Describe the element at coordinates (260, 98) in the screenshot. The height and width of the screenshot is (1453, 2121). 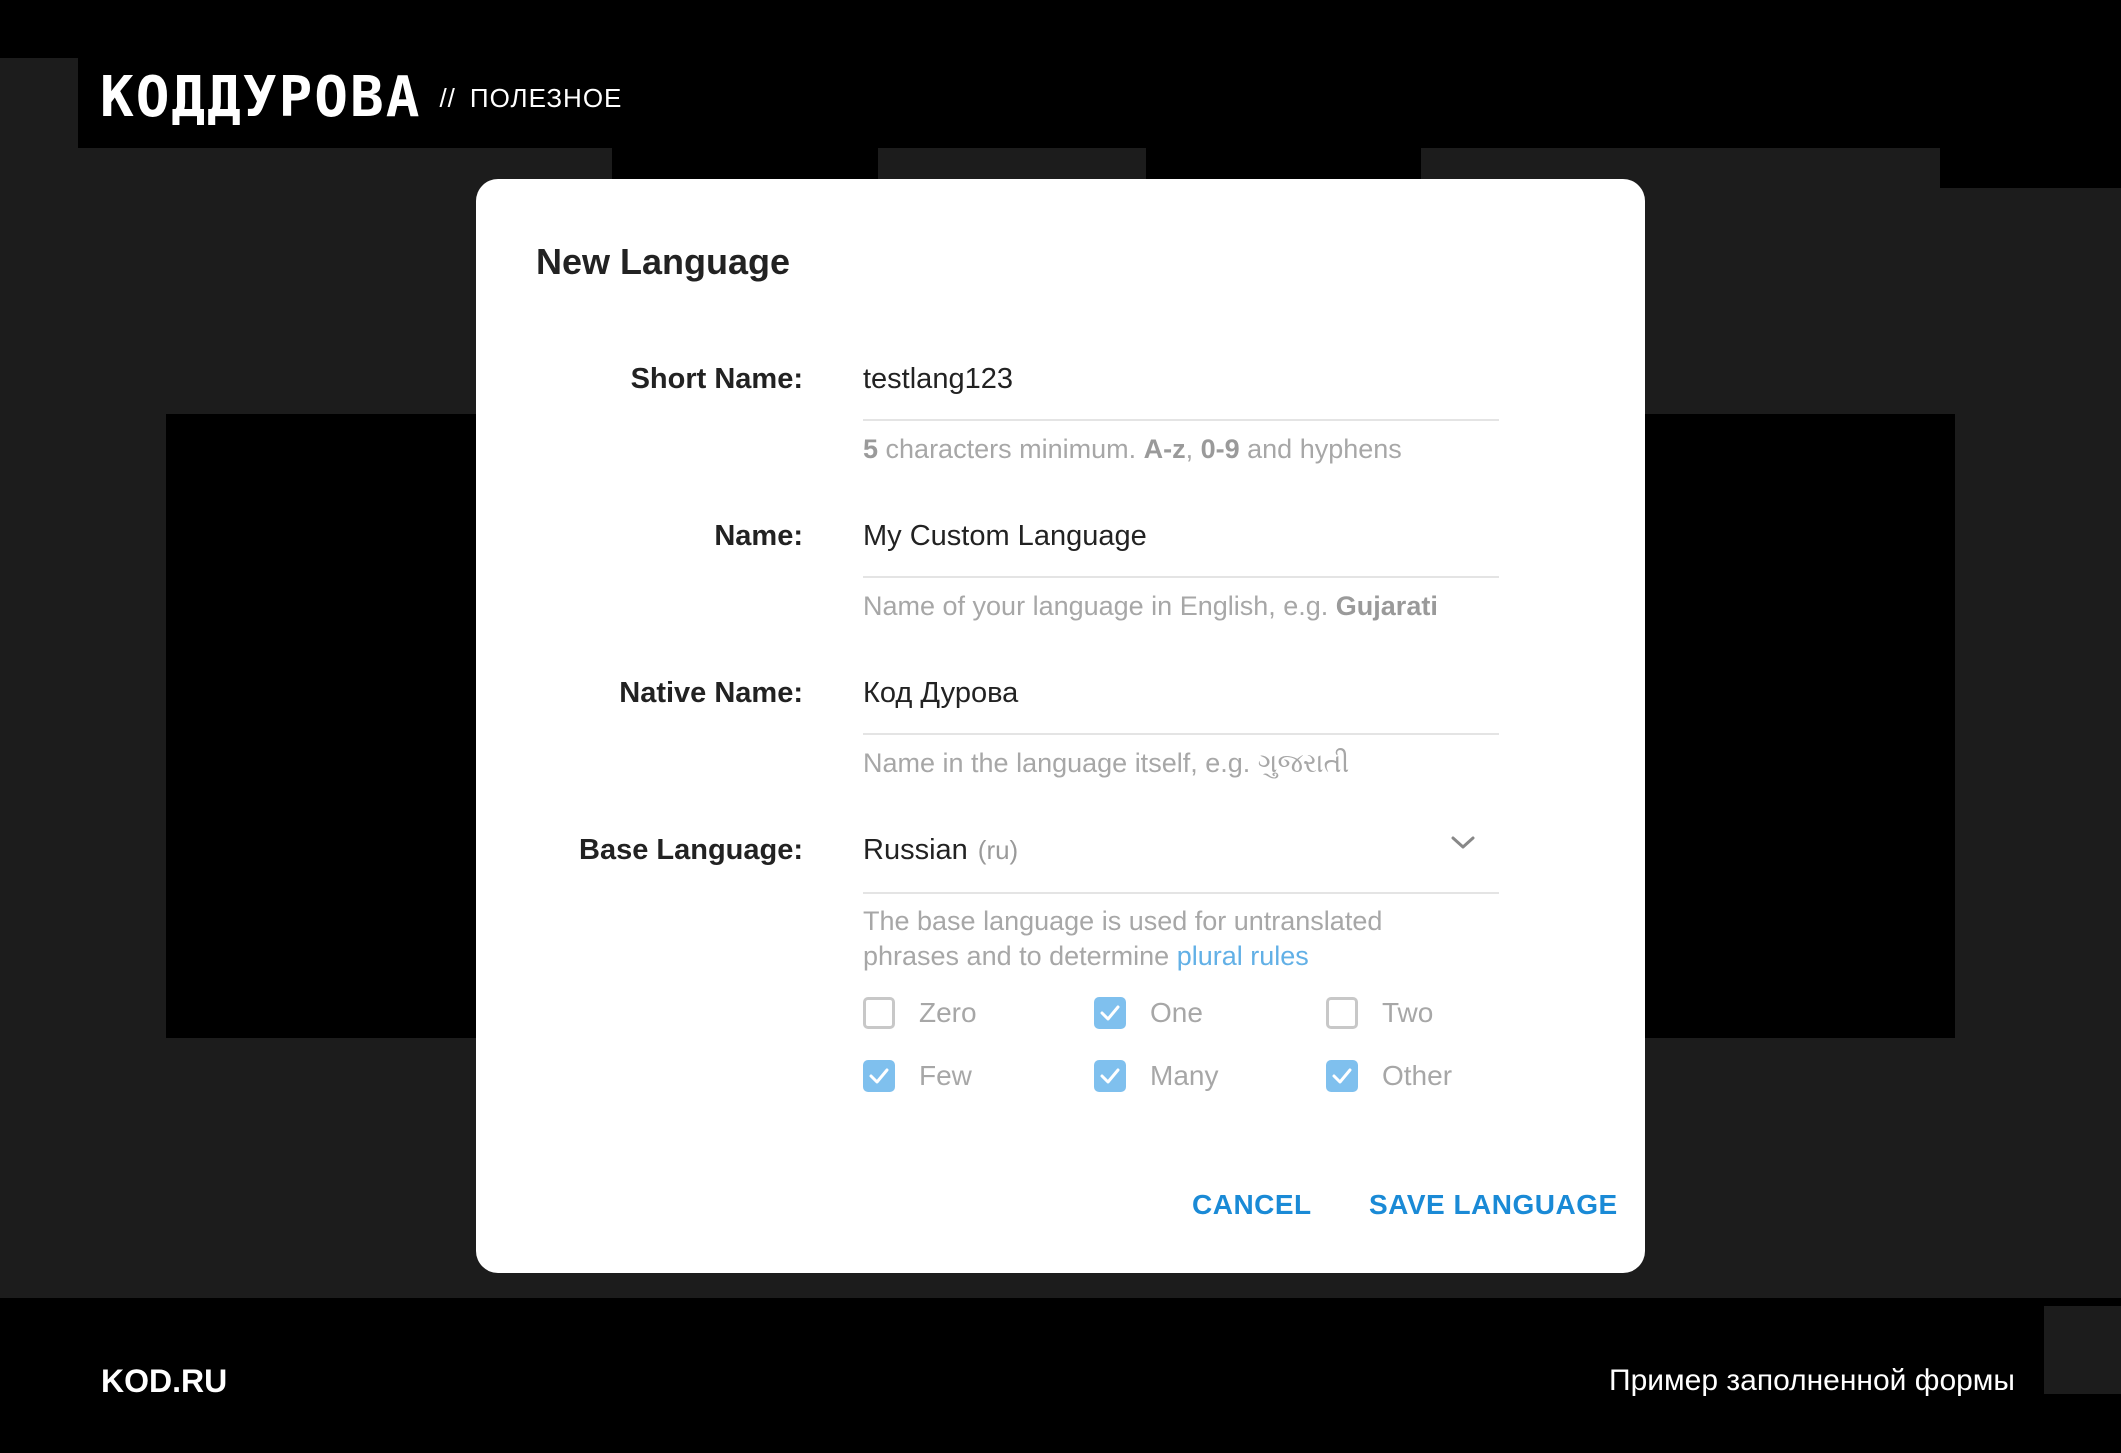
I see `logo: КОДДУРОВА` at that location.